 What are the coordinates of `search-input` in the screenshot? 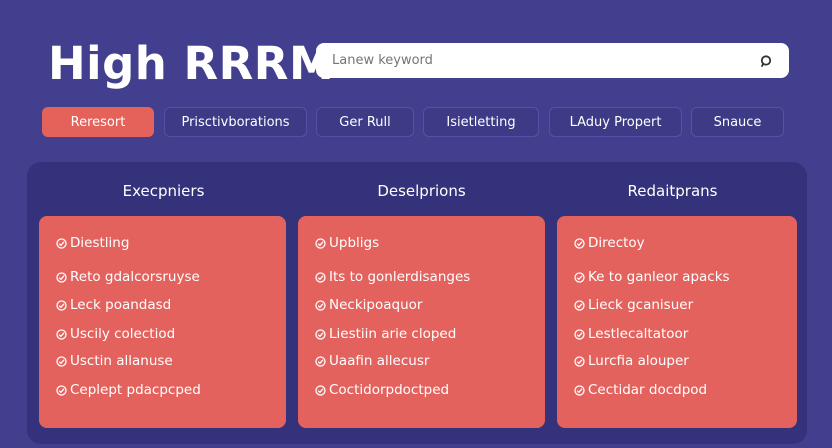 It's located at (545, 60).